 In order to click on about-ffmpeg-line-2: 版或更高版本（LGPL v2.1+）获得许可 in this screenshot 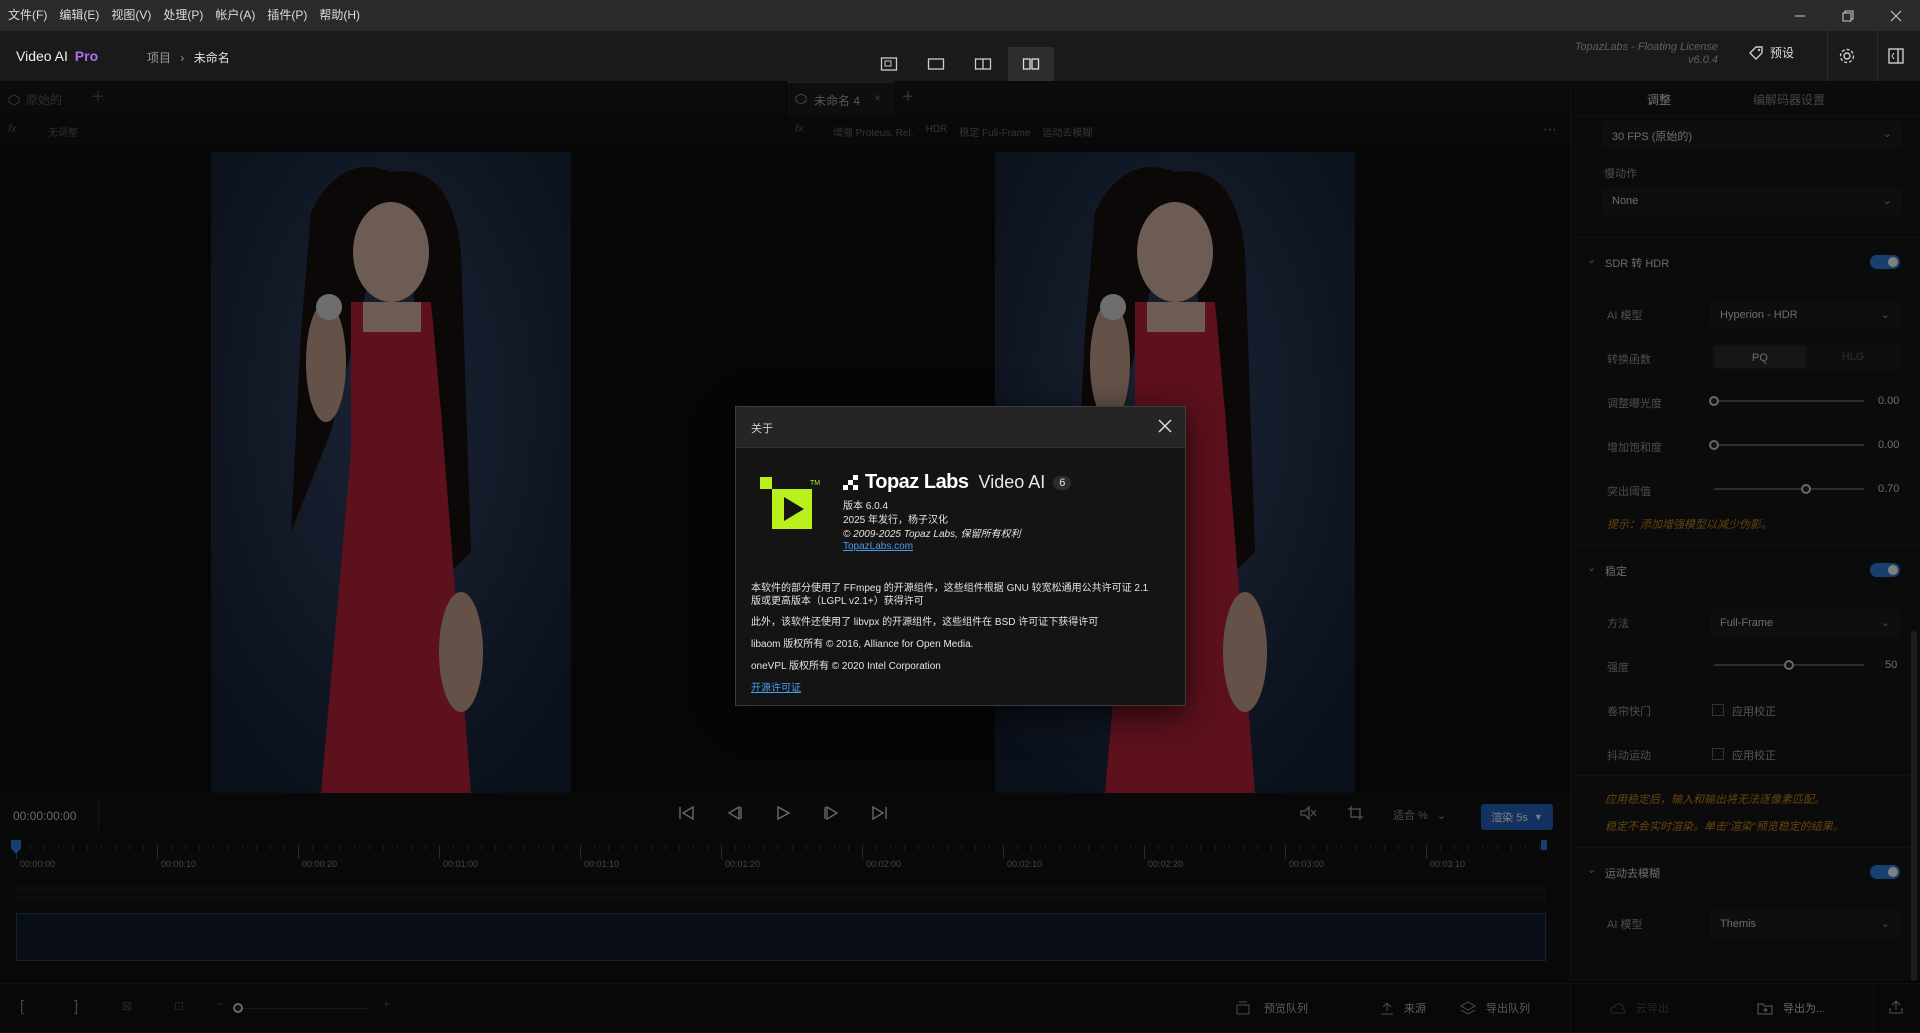, I will do `click(837, 601)`.